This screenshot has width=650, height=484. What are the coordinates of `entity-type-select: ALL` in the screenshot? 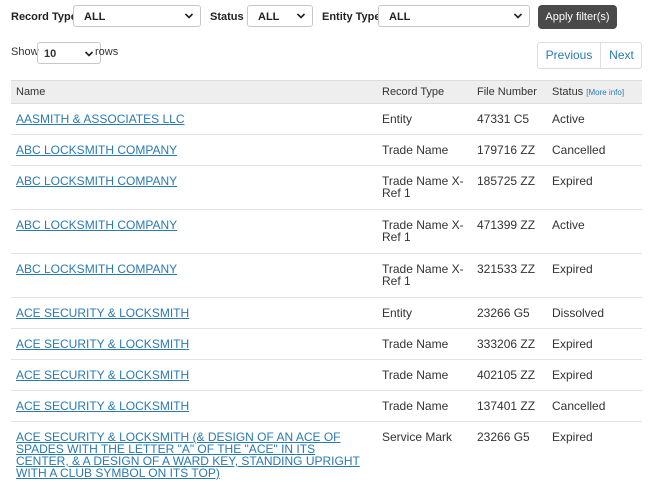 It's located at (454, 16).